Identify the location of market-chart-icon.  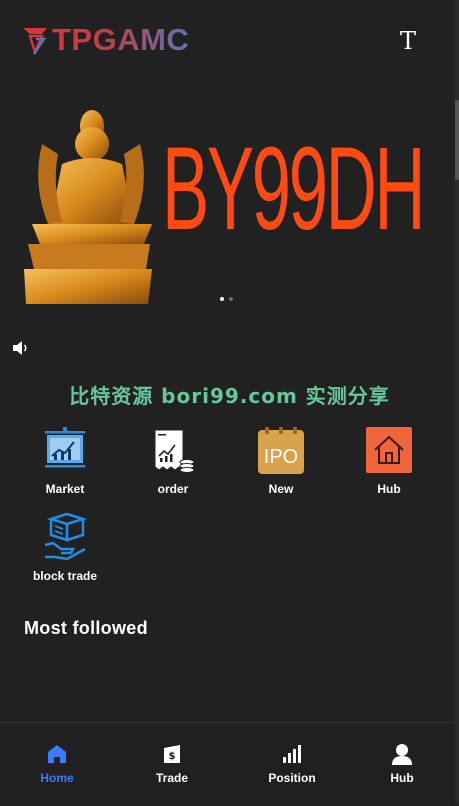
(65, 447).